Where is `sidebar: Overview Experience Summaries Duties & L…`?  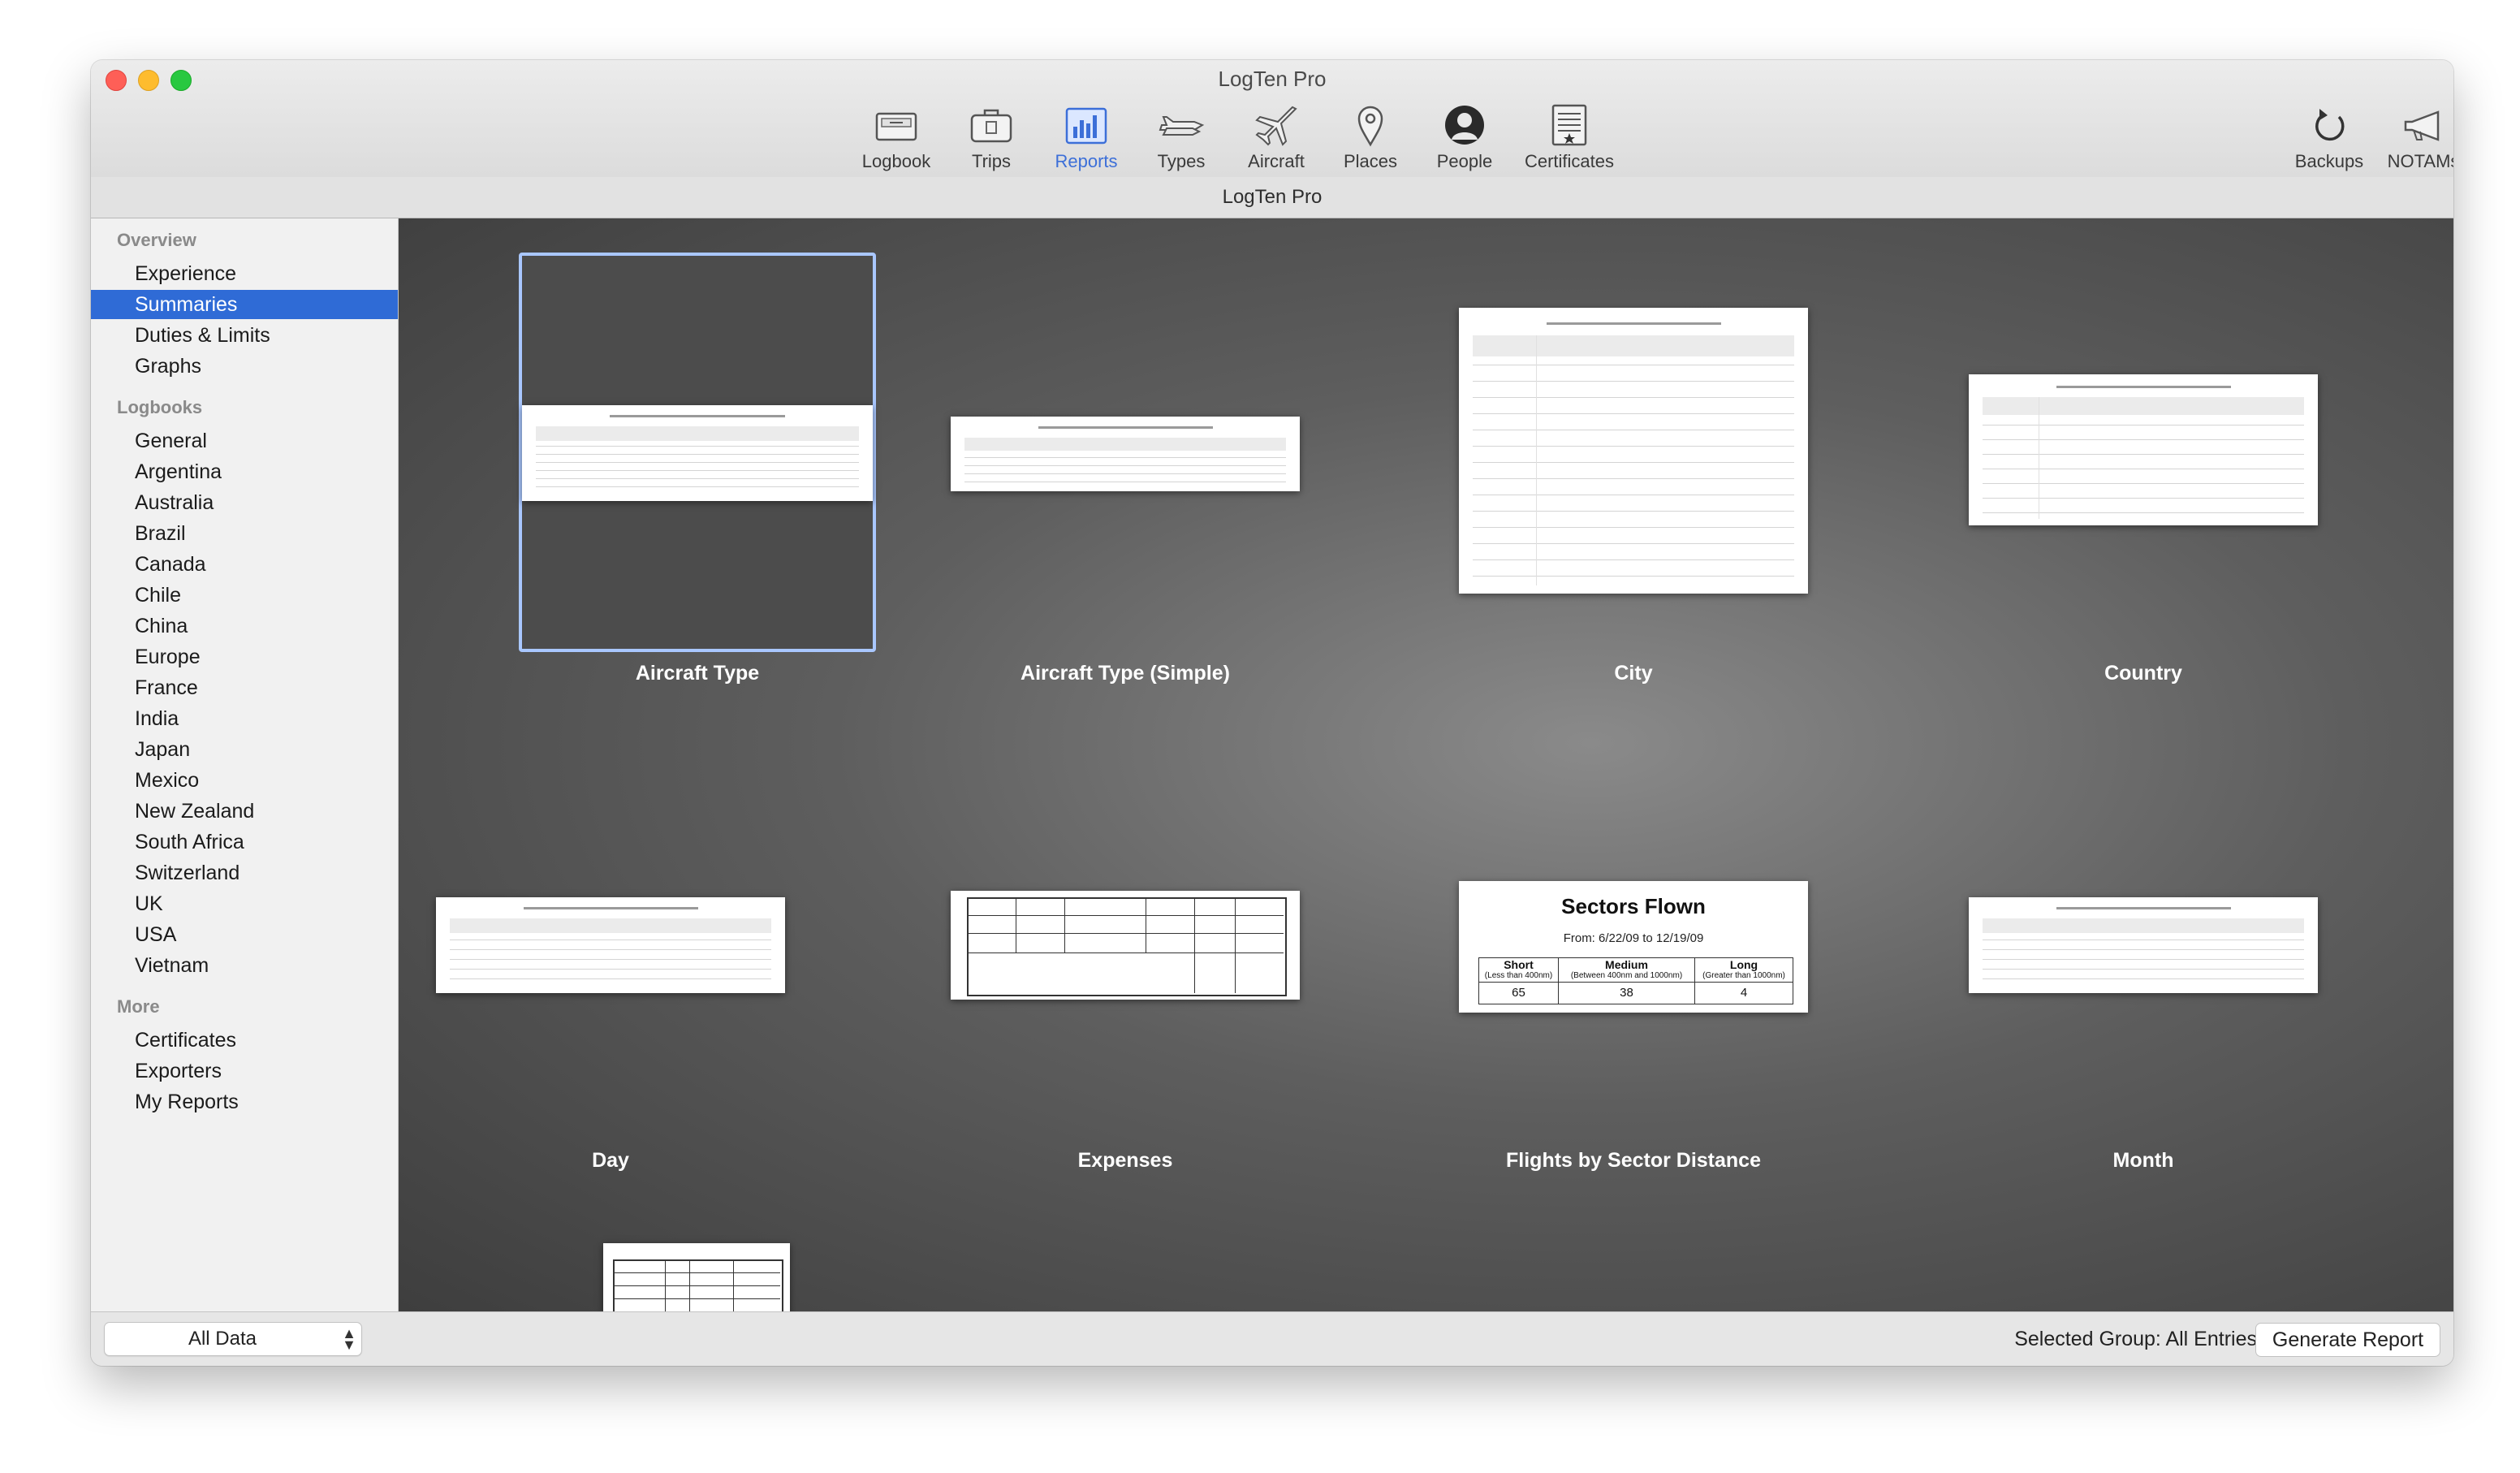 sidebar: Overview Experience Summaries Duties & L… is located at coordinates (245, 765).